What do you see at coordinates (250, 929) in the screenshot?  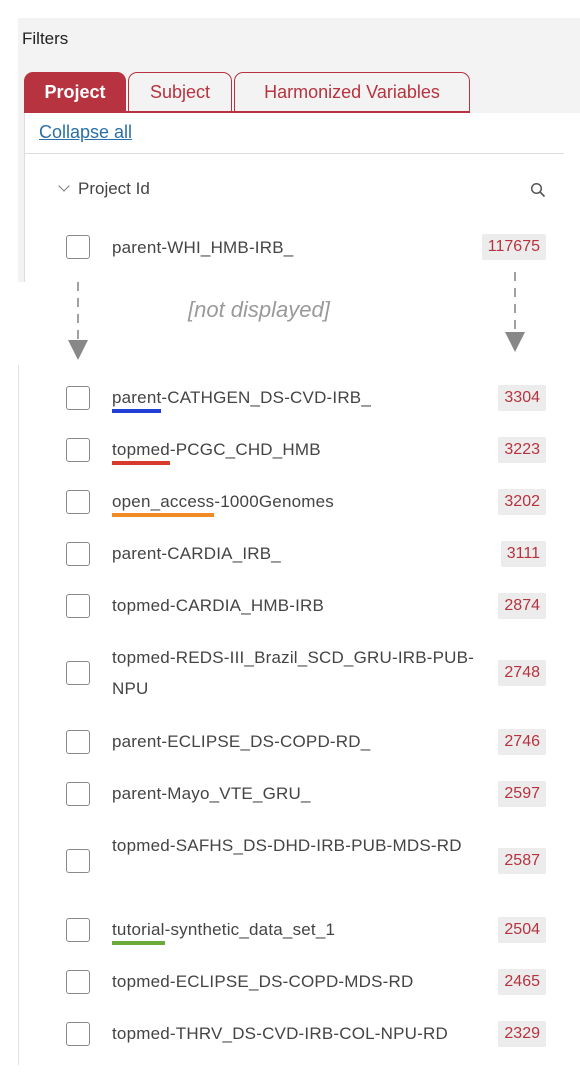 I see `project-name-rest: -synthetic_data_set_1` at bounding box center [250, 929].